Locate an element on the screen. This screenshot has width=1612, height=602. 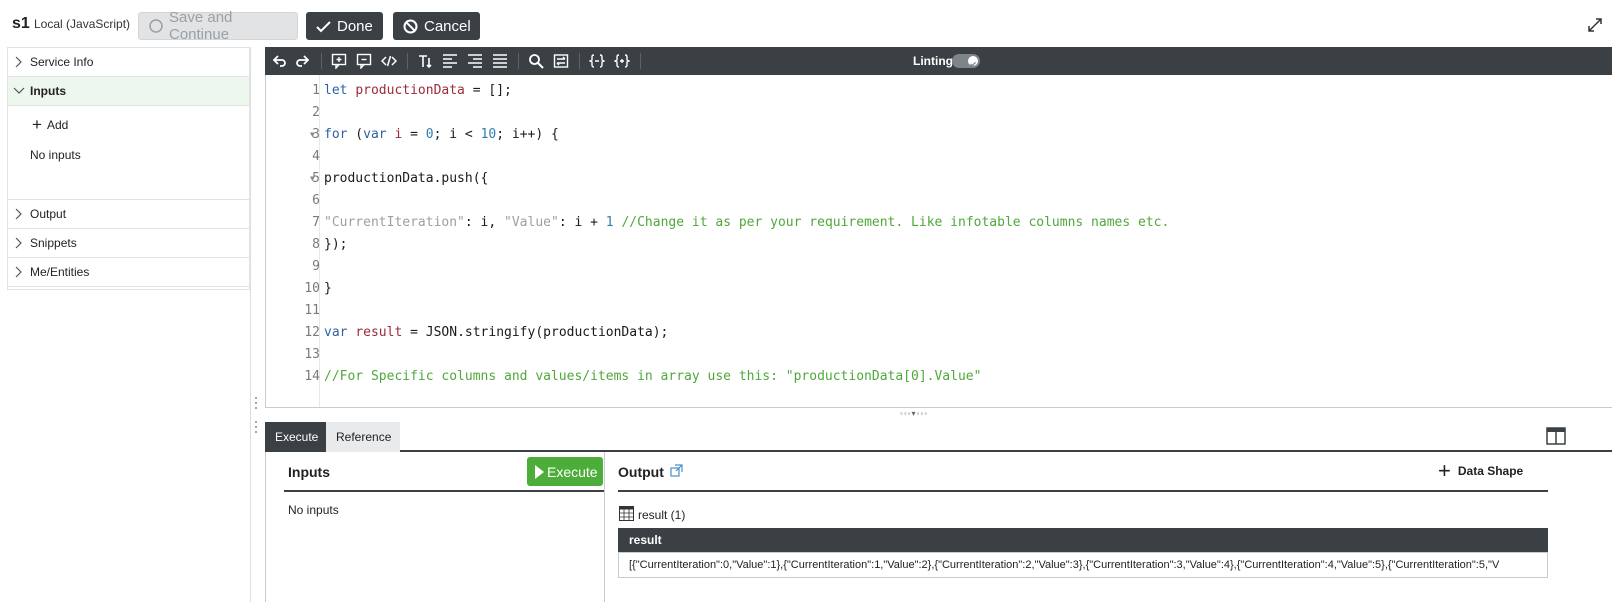
line-number: 11 is located at coordinates (312, 310).